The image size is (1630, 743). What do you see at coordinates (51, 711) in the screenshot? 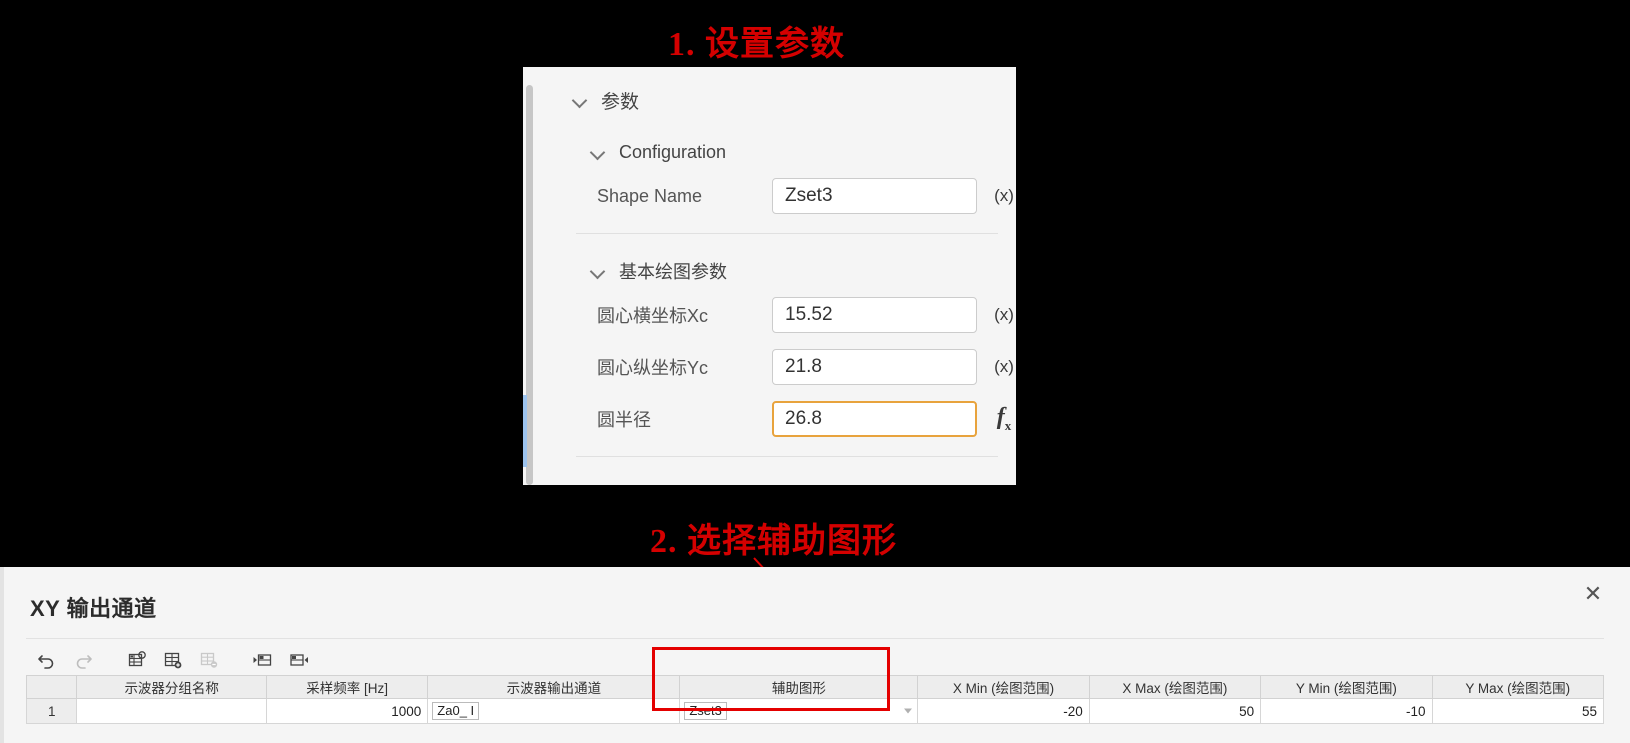
I see `row-number-cell: 1` at bounding box center [51, 711].